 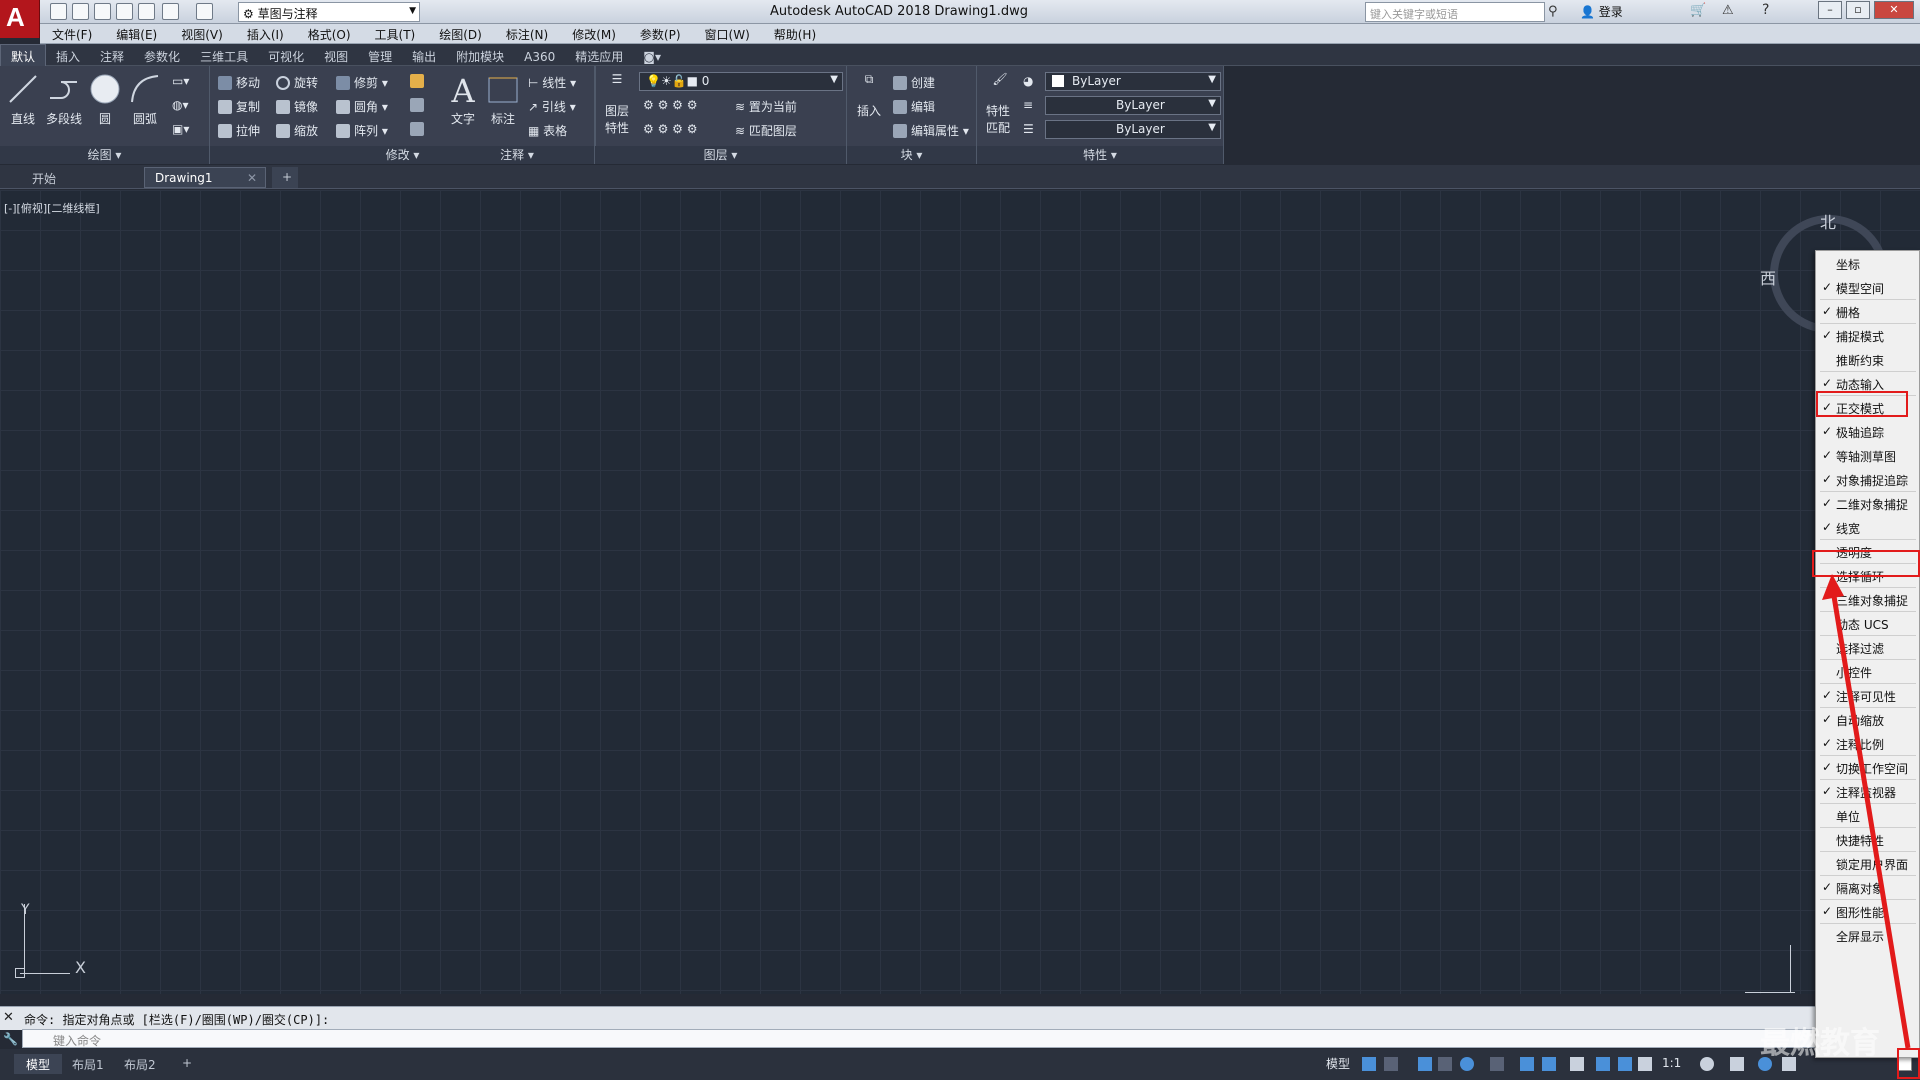 I want to click on layer-select: 💡☀🔓■ 0 ▼, so click(x=741, y=81).